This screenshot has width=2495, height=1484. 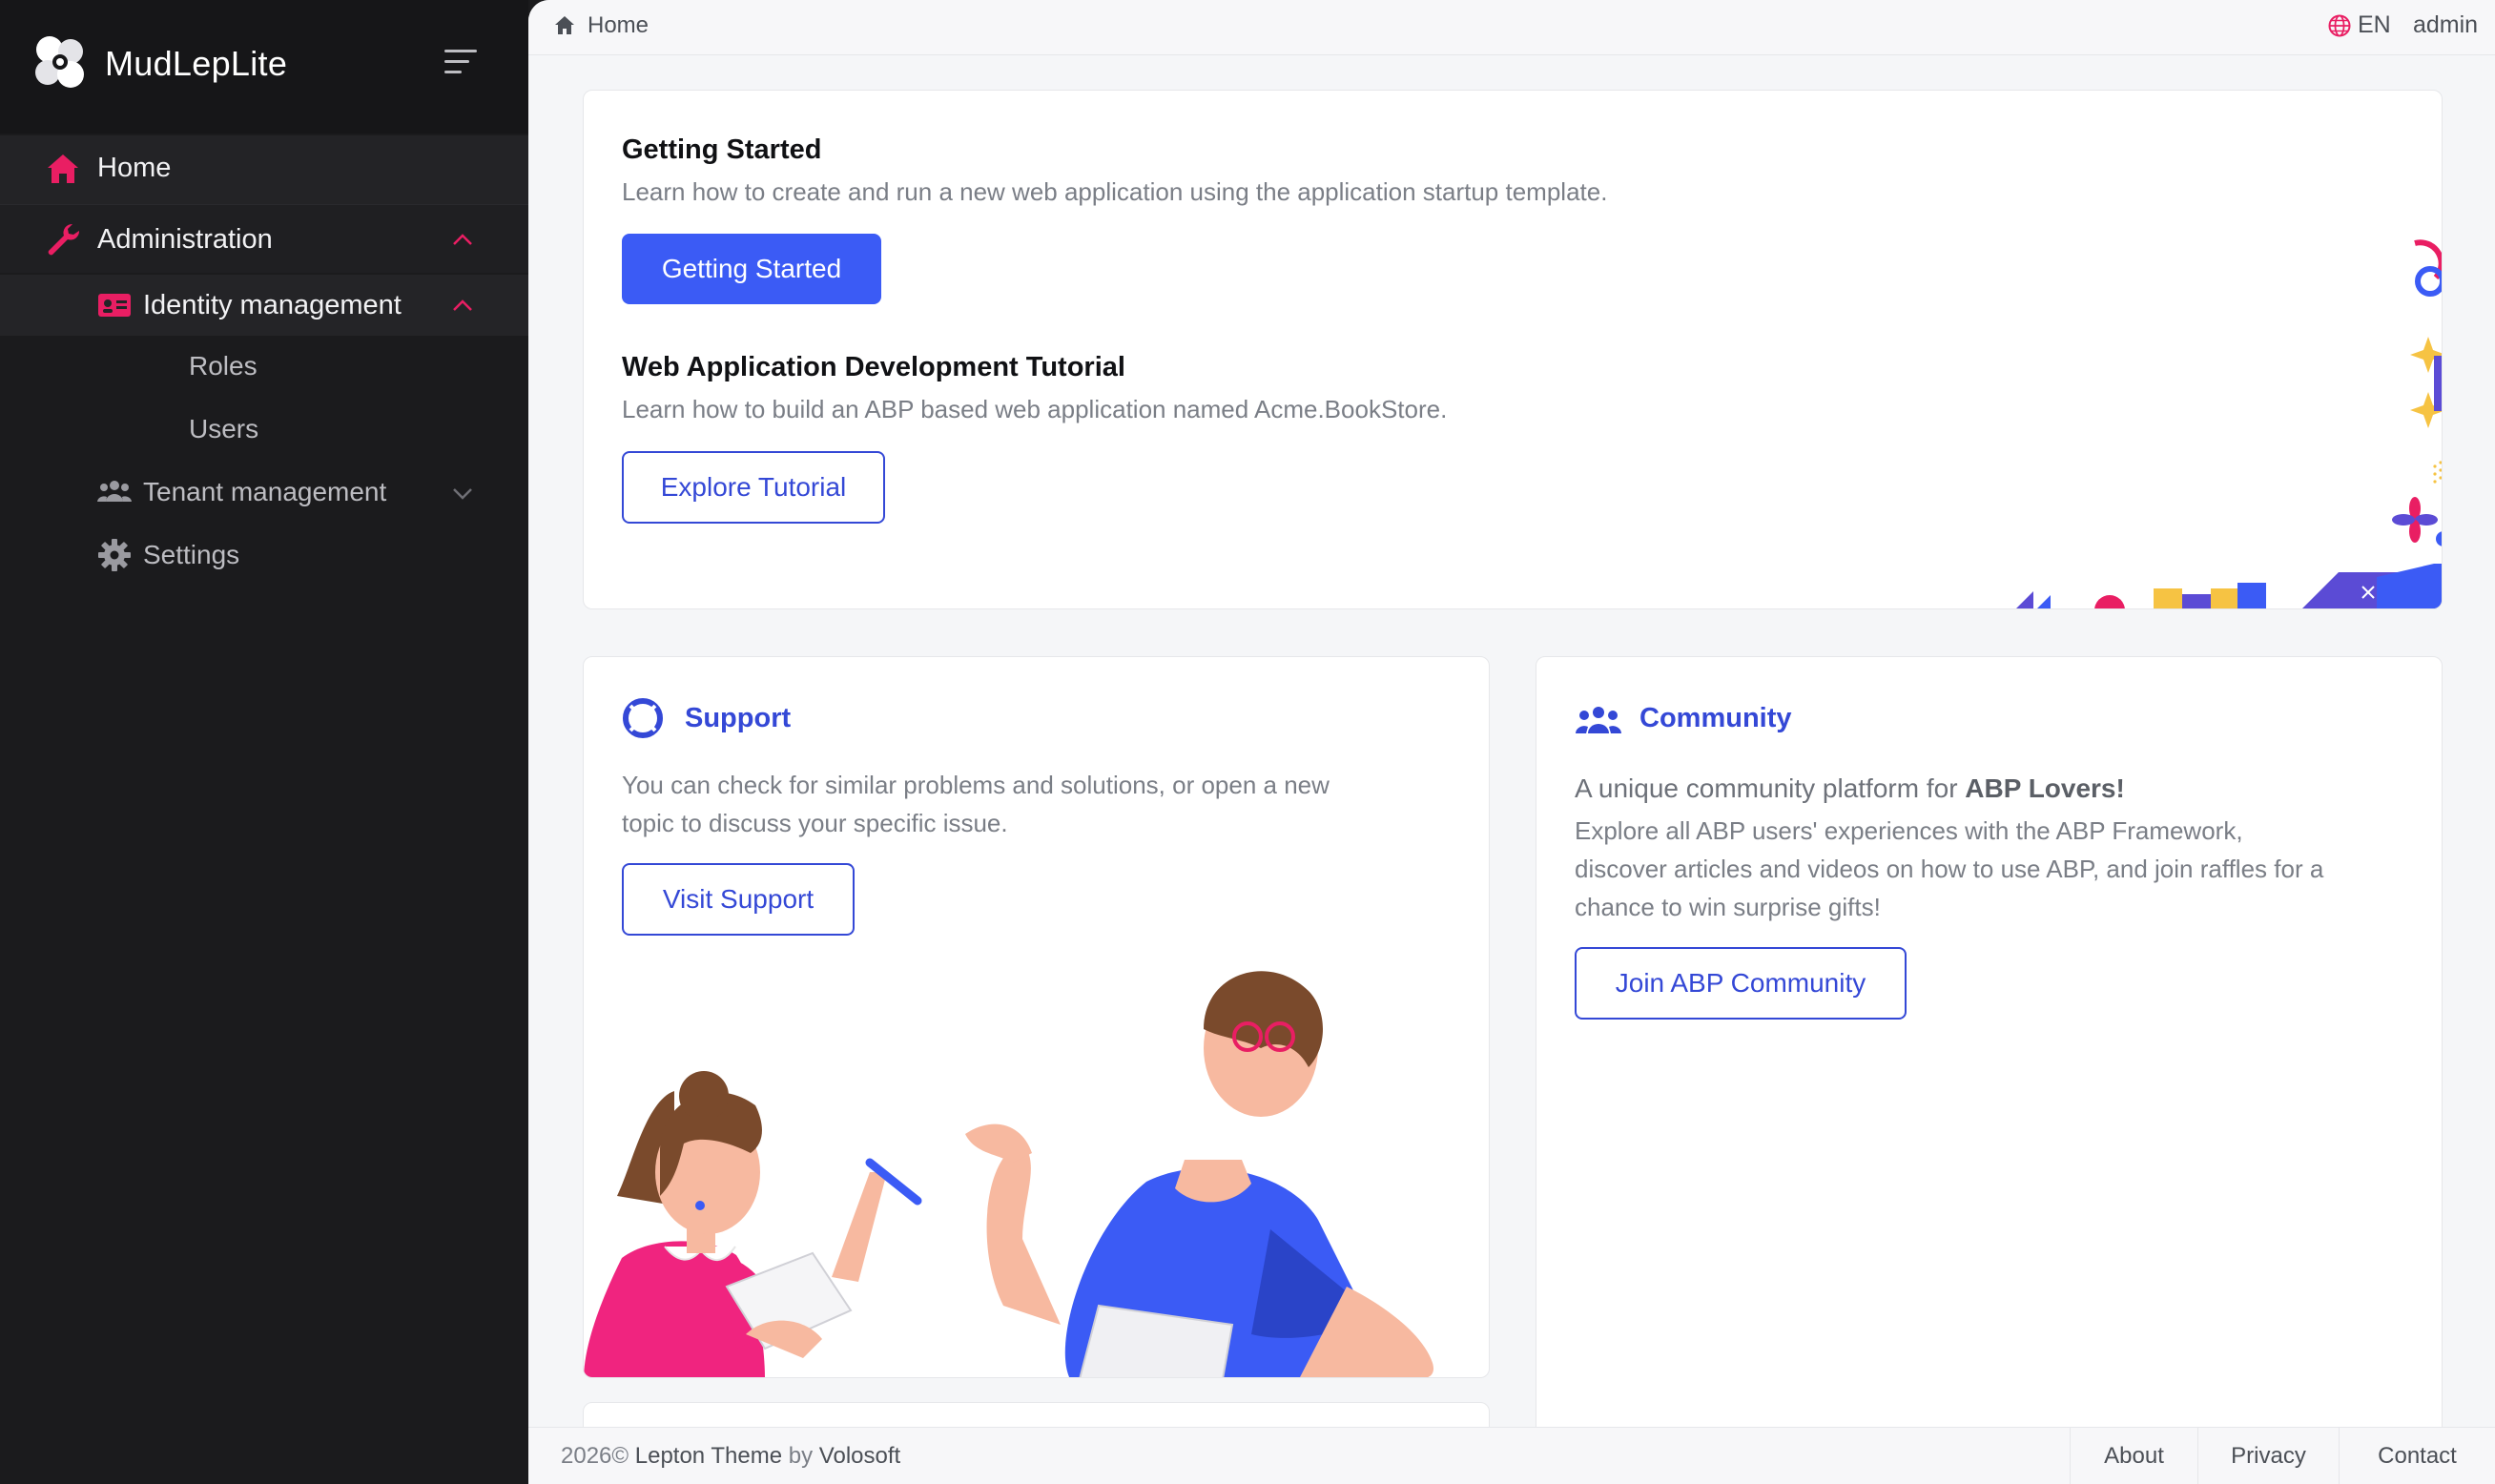 I want to click on user-menu: admin, so click(x=2445, y=25).